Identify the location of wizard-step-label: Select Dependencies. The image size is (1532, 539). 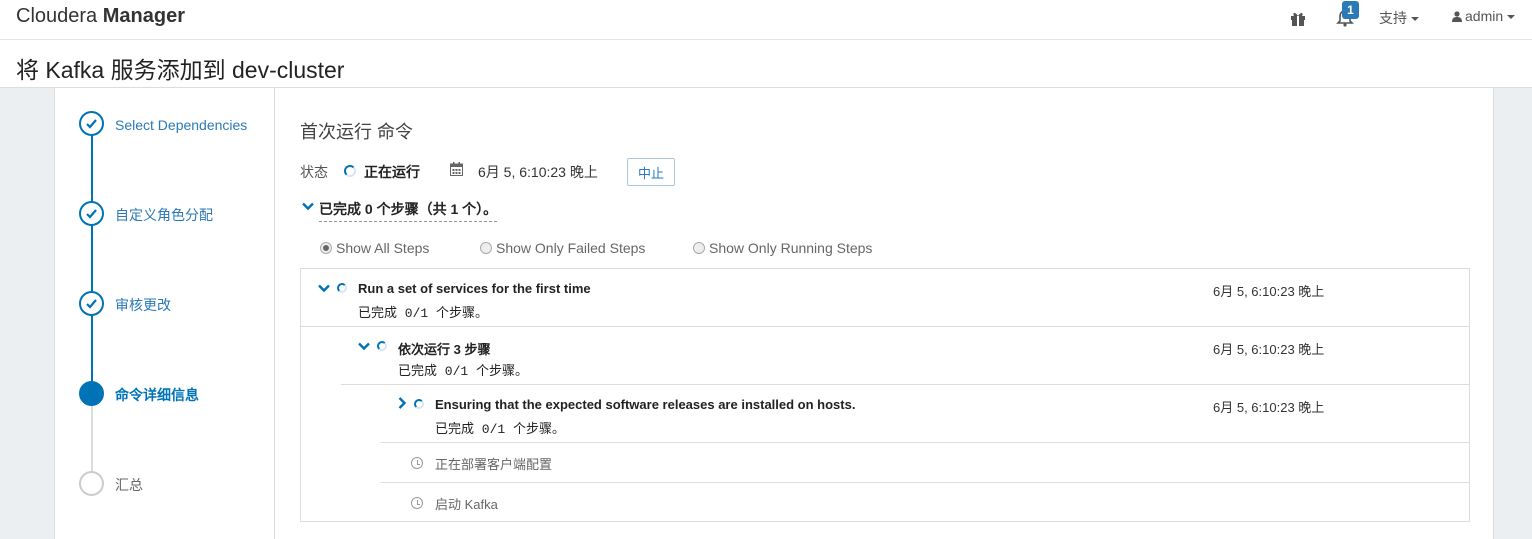
(181, 125).